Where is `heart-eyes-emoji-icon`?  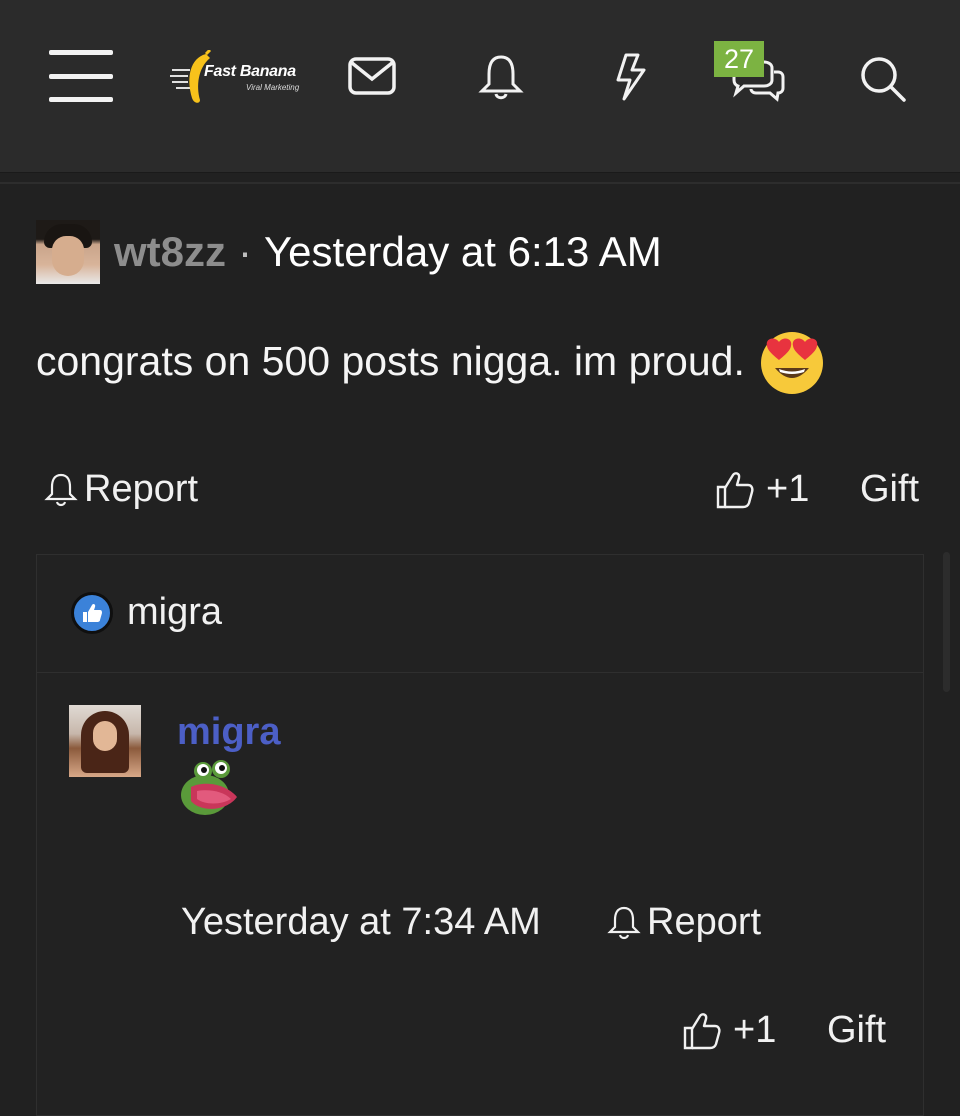
heart-eyes-emoji-icon is located at coordinates (791, 363).